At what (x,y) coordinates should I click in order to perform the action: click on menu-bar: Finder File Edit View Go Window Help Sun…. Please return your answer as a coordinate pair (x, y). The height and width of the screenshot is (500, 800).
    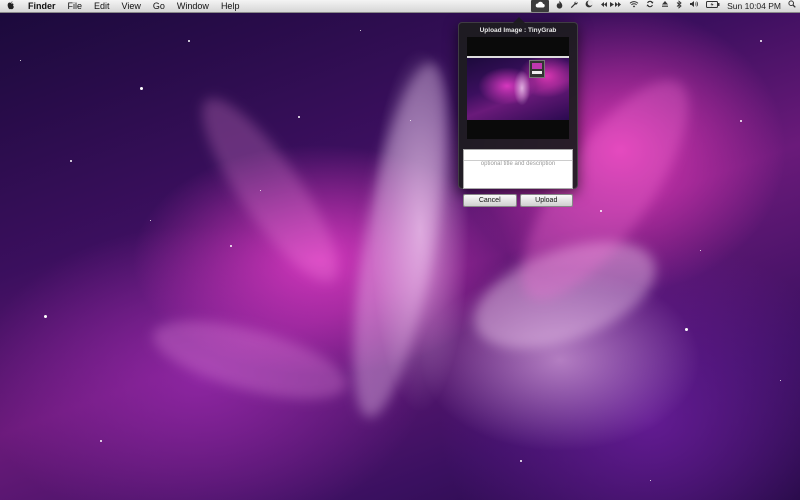
    Looking at the image, I should click on (400, 6).